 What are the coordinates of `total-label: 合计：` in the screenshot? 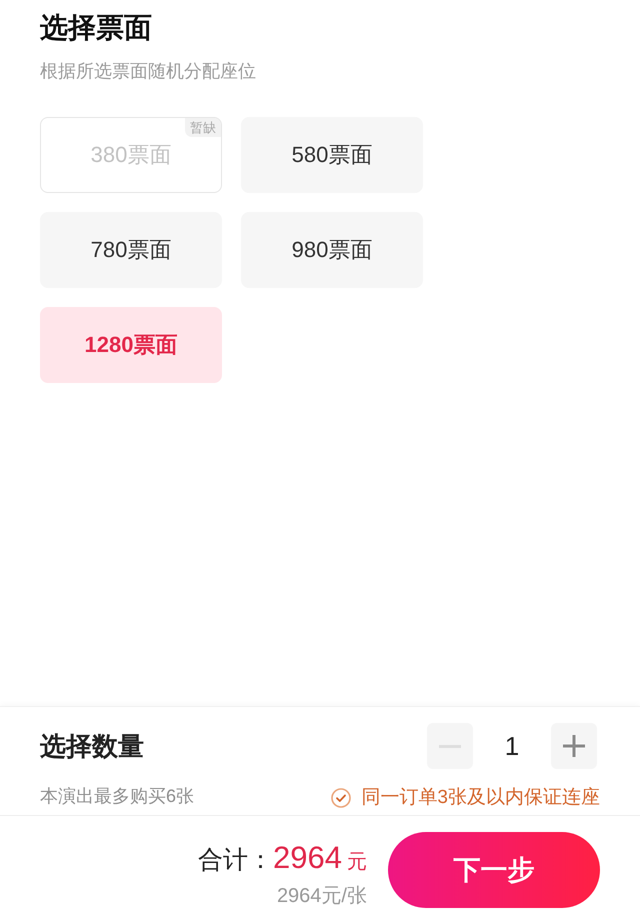 It's located at (236, 860).